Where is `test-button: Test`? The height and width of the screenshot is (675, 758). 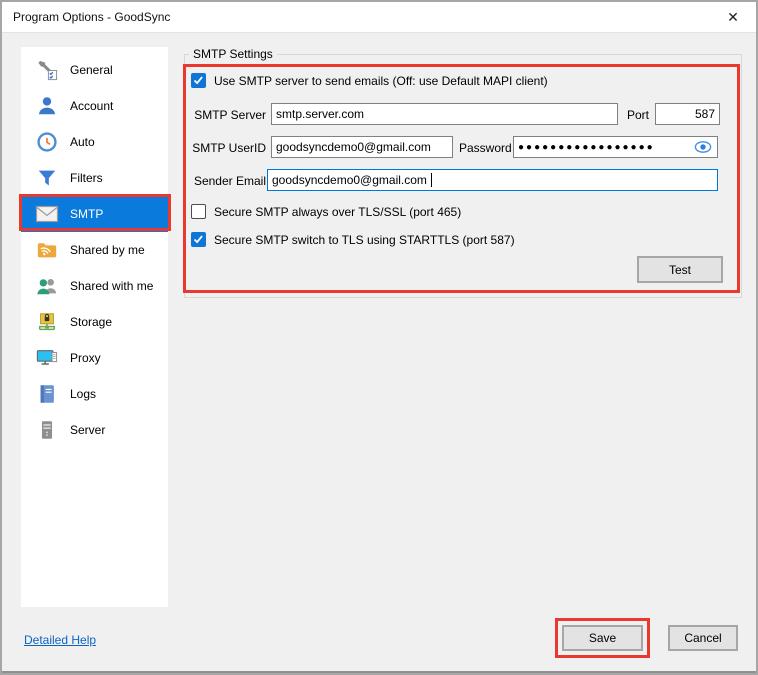 test-button: Test is located at coordinates (680, 269).